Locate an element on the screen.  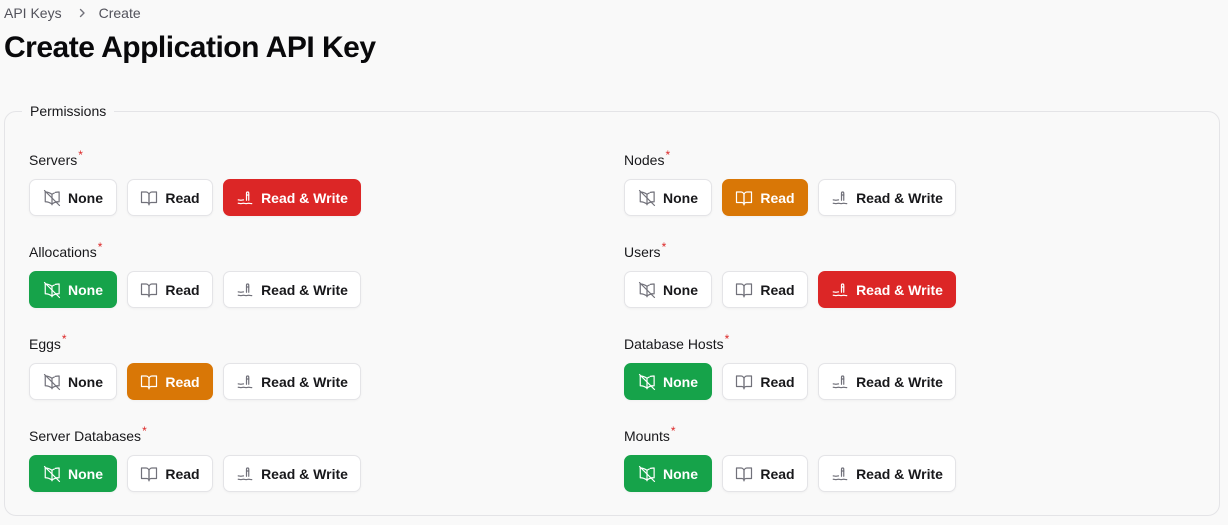
permission-label-text: Allocations is located at coordinates (63, 252).